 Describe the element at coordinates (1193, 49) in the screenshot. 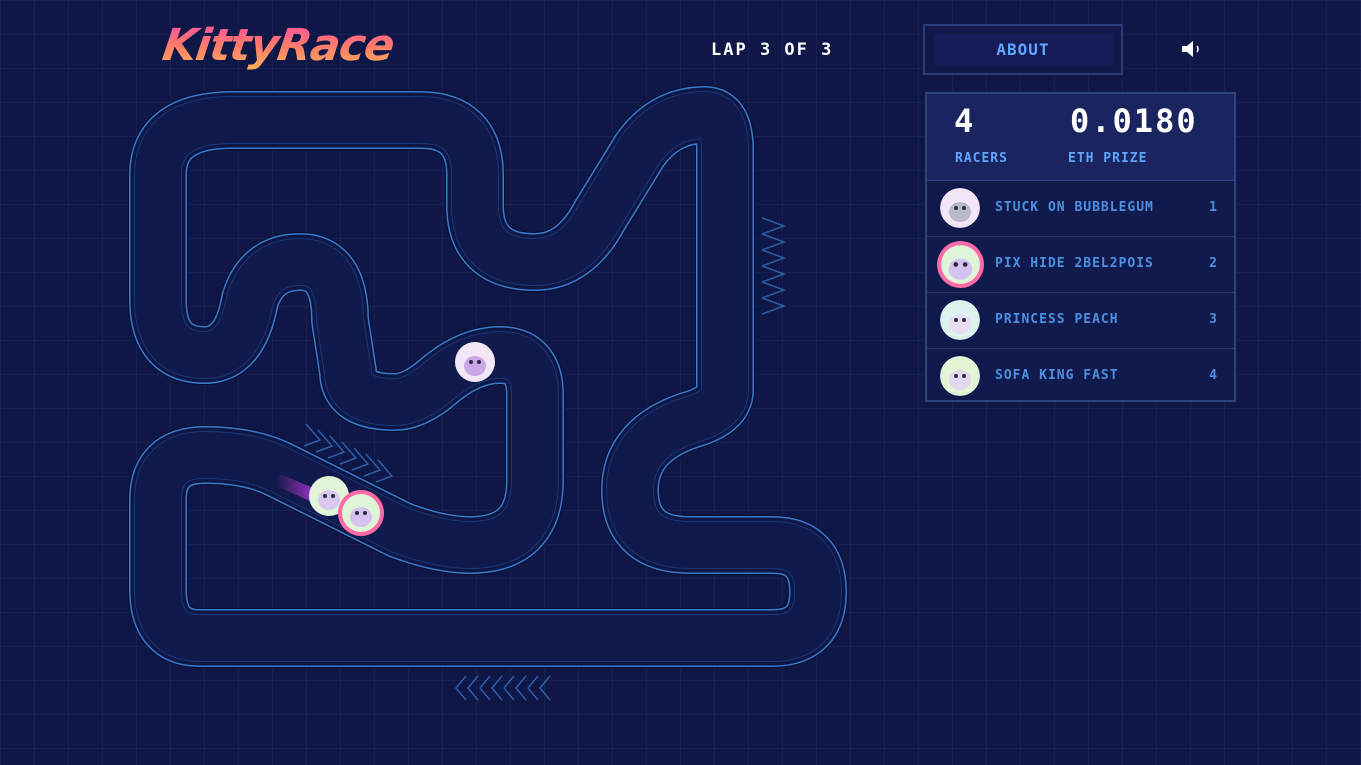

I see `speaker-icon` at that location.